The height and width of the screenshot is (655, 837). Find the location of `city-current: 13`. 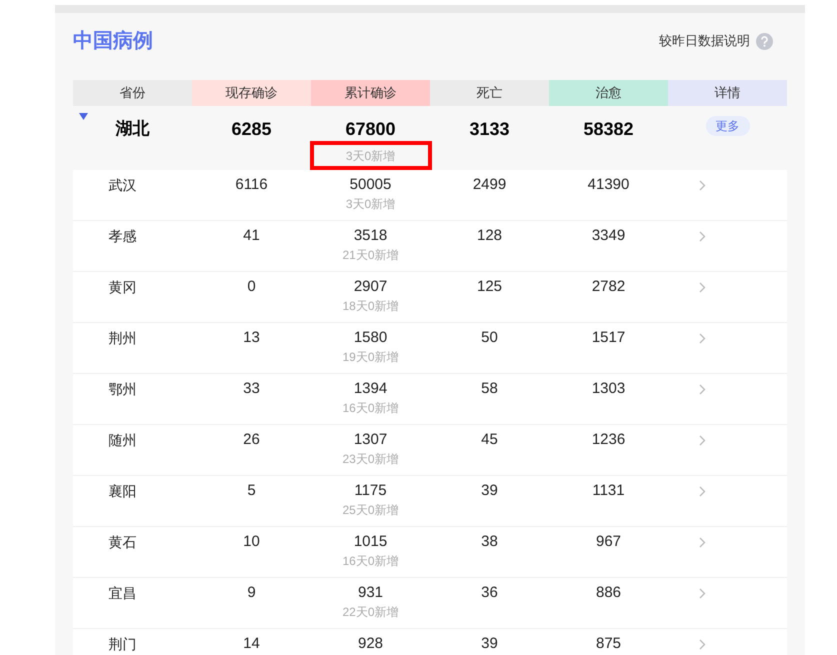

city-current: 13 is located at coordinates (251, 338).